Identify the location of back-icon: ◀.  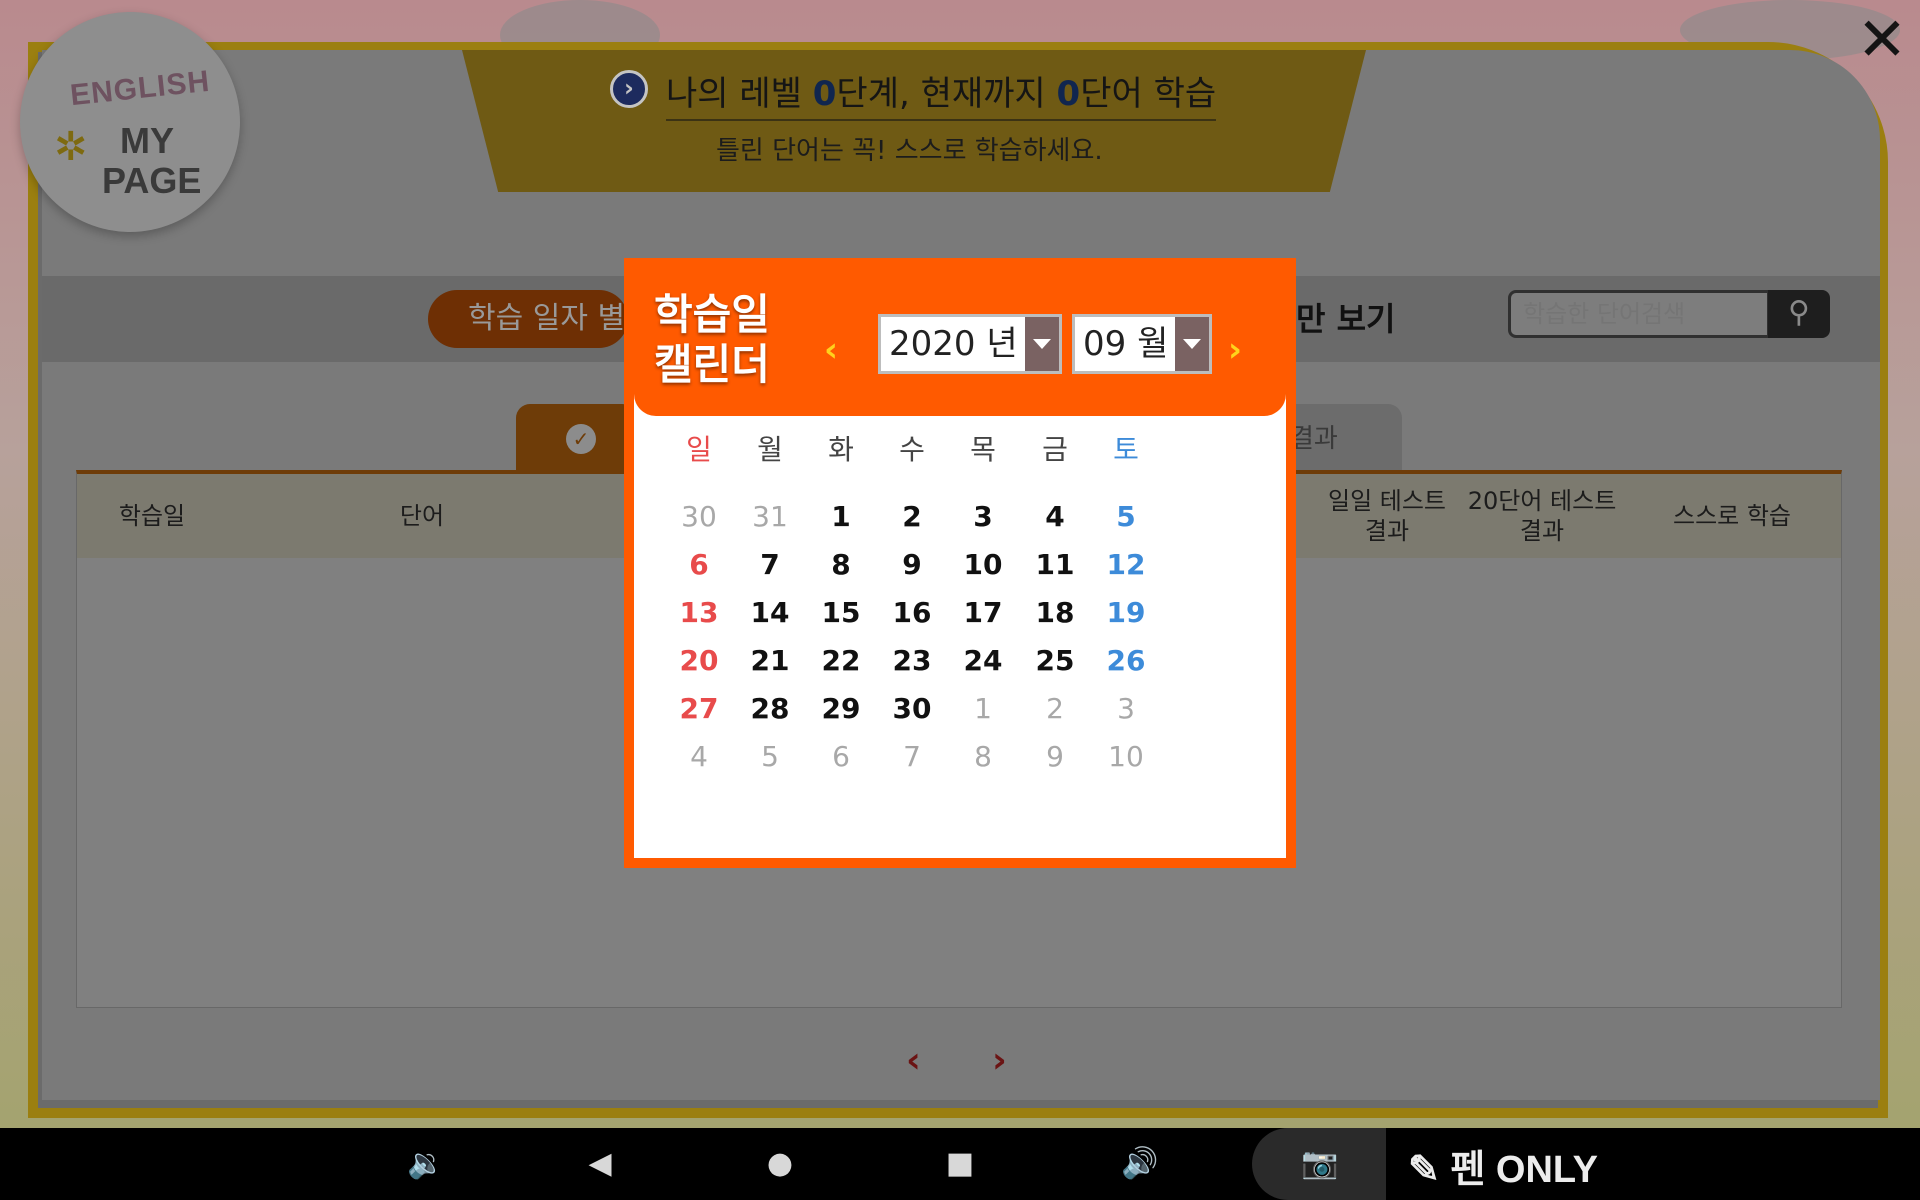
(600, 1164).